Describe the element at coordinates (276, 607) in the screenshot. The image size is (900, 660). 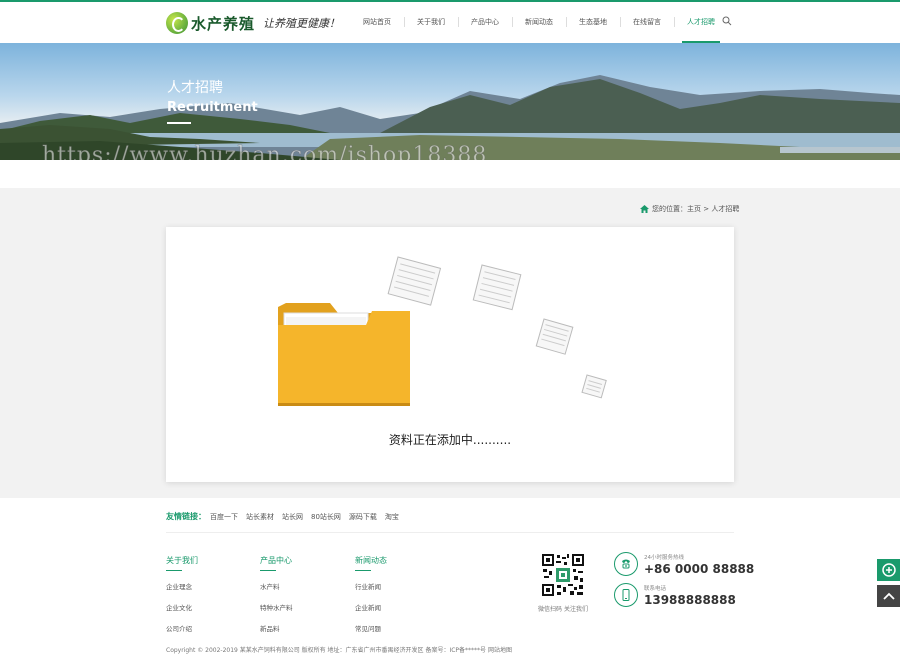
I see `footer-link: 特种水产料` at that location.